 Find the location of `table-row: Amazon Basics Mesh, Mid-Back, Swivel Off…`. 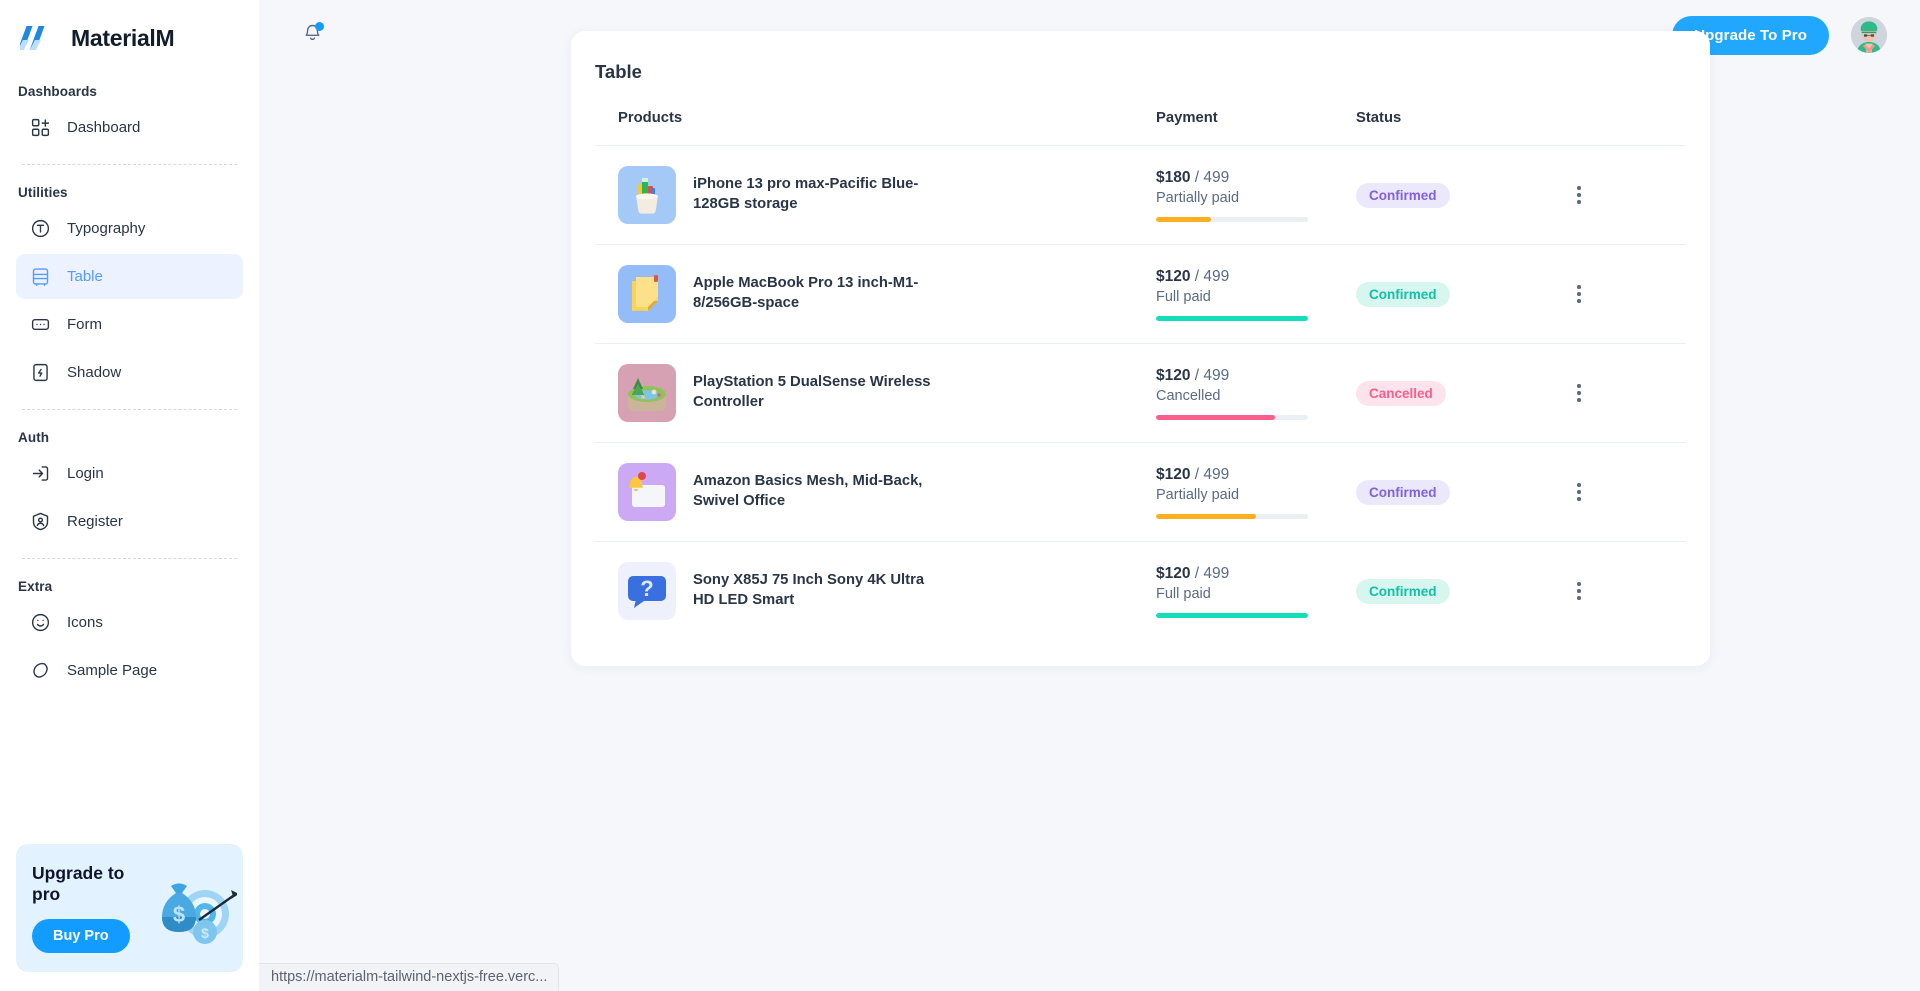

table-row: Amazon Basics Mesh, Mid-Back, Swivel Off… is located at coordinates (1140, 492).